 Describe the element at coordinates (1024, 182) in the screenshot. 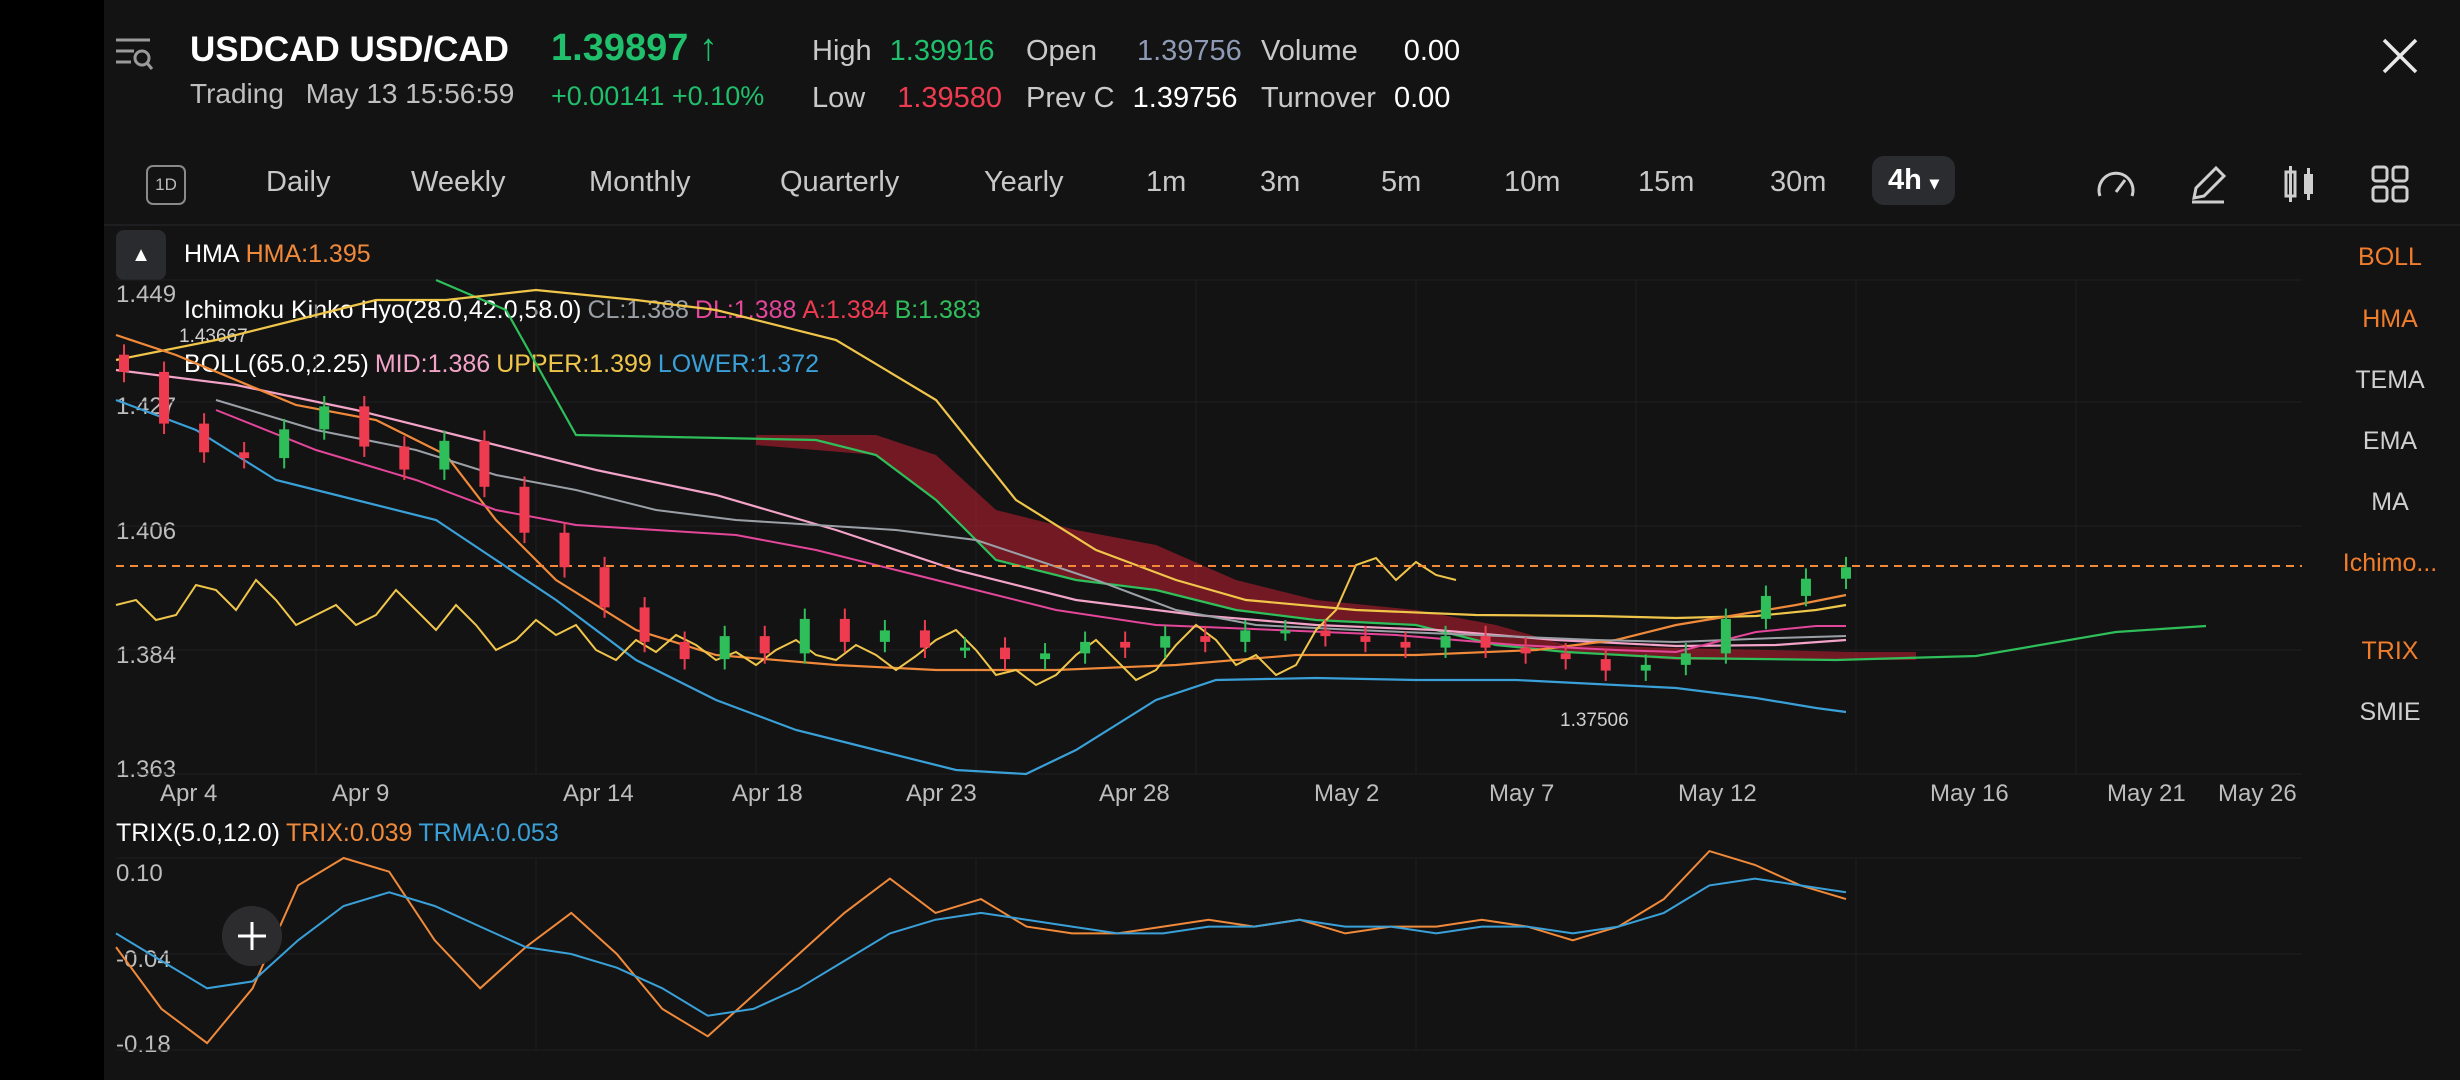

I see `period-yearly: Yearly` at that location.